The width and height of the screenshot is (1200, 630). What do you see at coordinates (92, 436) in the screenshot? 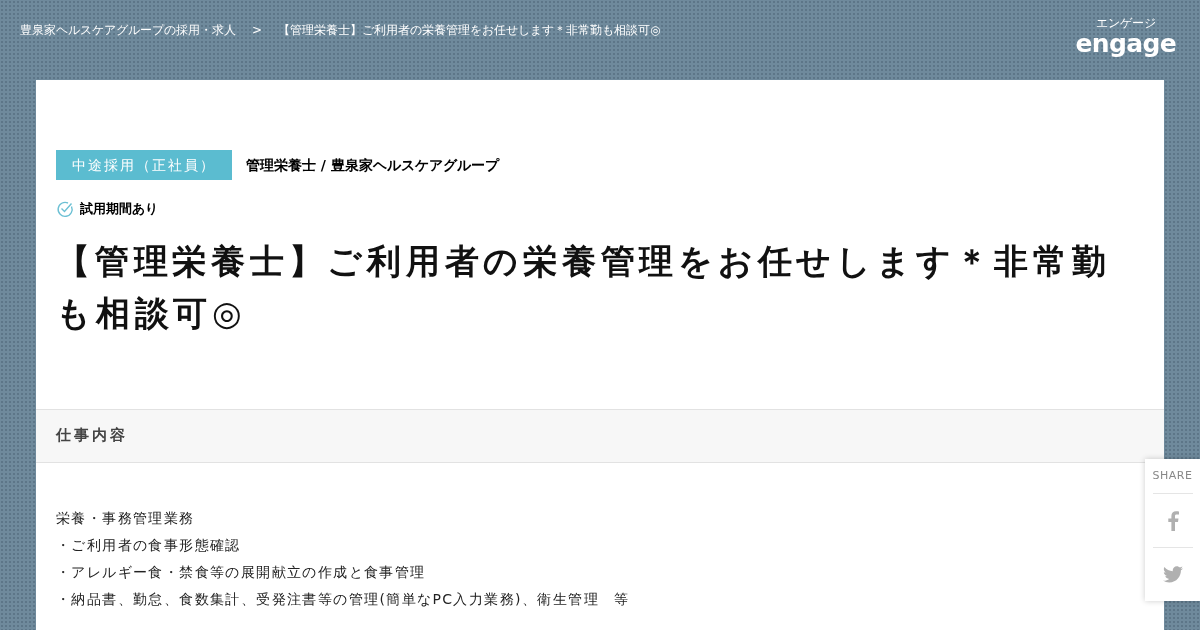
I see `section-heading: 仕事内容` at bounding box center [92, 436].